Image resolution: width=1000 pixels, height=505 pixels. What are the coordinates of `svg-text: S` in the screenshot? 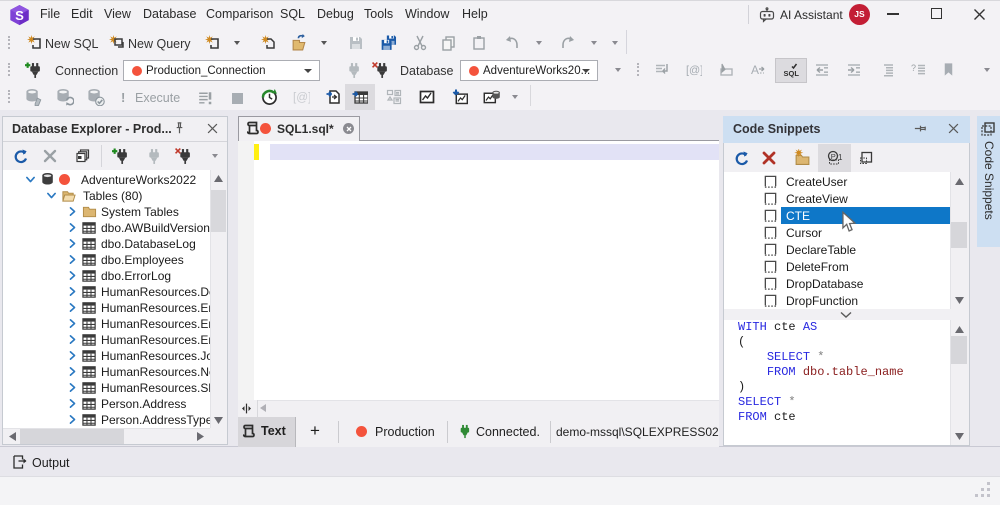 It's located at (19, 15).